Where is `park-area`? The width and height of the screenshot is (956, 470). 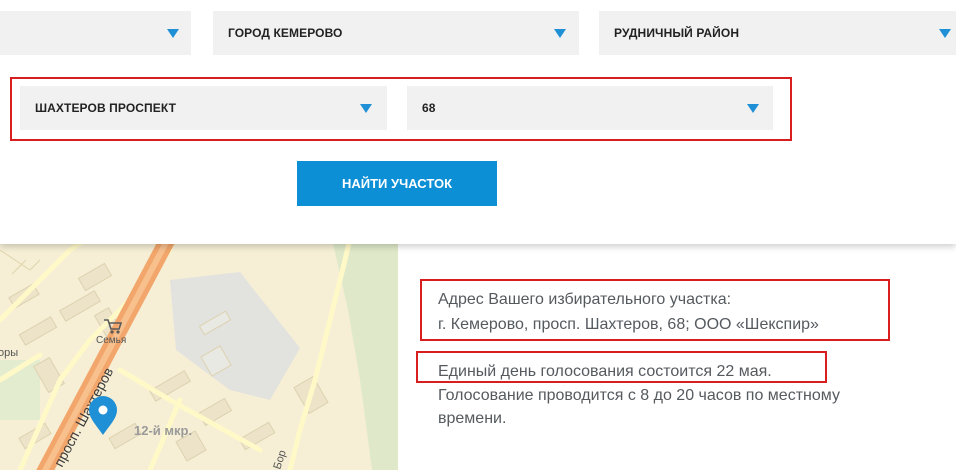 park-area is located at coordinates (364, 350).